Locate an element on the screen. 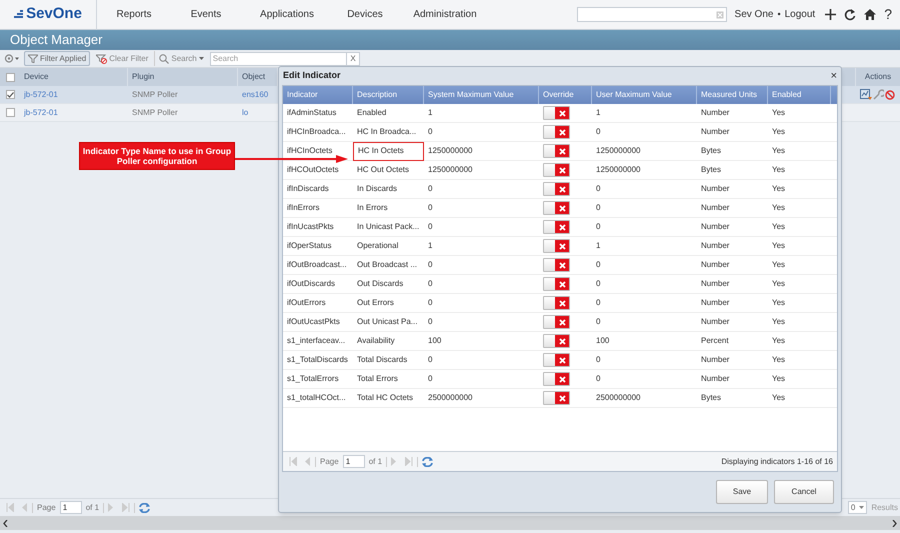  column-header: Enabled is located at coordinates (799, 95).